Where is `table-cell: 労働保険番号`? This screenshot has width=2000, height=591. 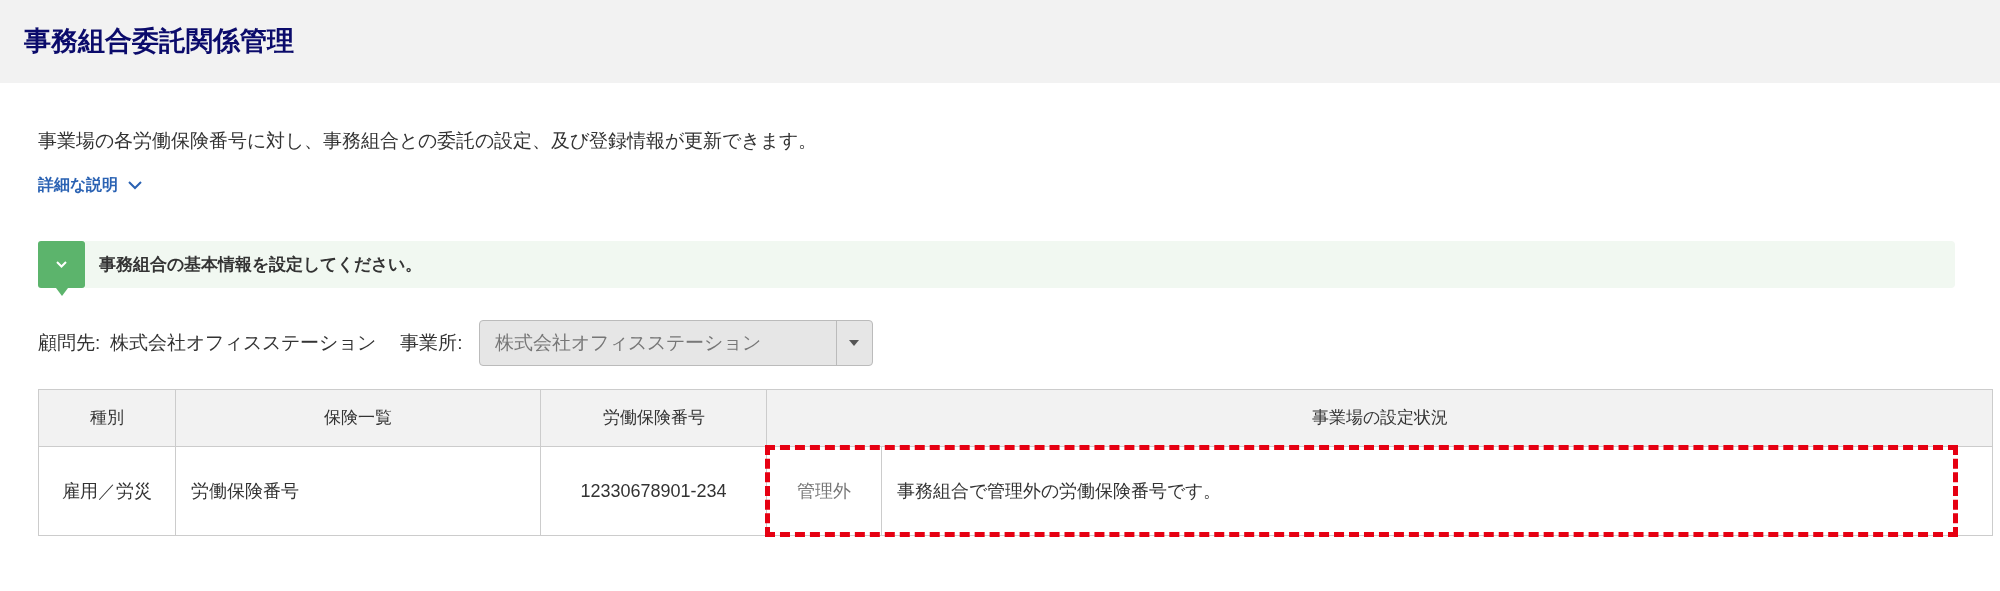
table-cell: 労働保険番号 is located at coordinates (358, 491).